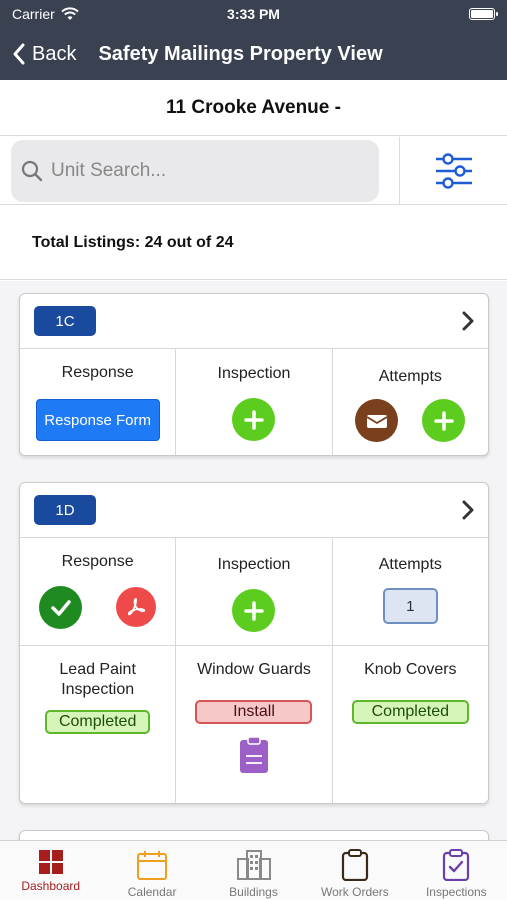 This screenshot has height=900, width=507. What do you see at coordinates (33, 14) in the screenshot?
I see `carrier-label: Carrier` at bounding box center [33, 14].